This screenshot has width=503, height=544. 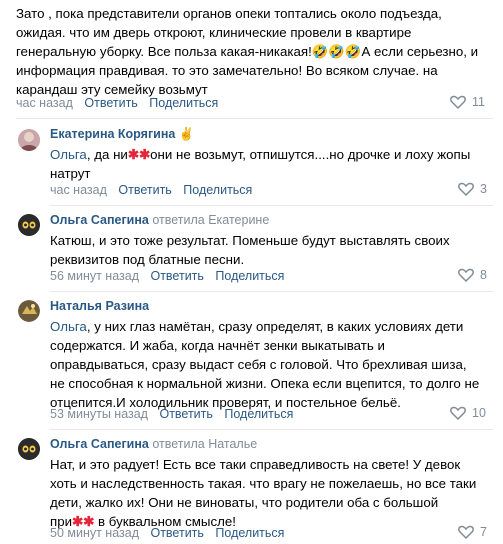 What do you see at coordinates (467, 102) in the screenshot?
I see `like-button: 11` at bounding box center [467, 102].